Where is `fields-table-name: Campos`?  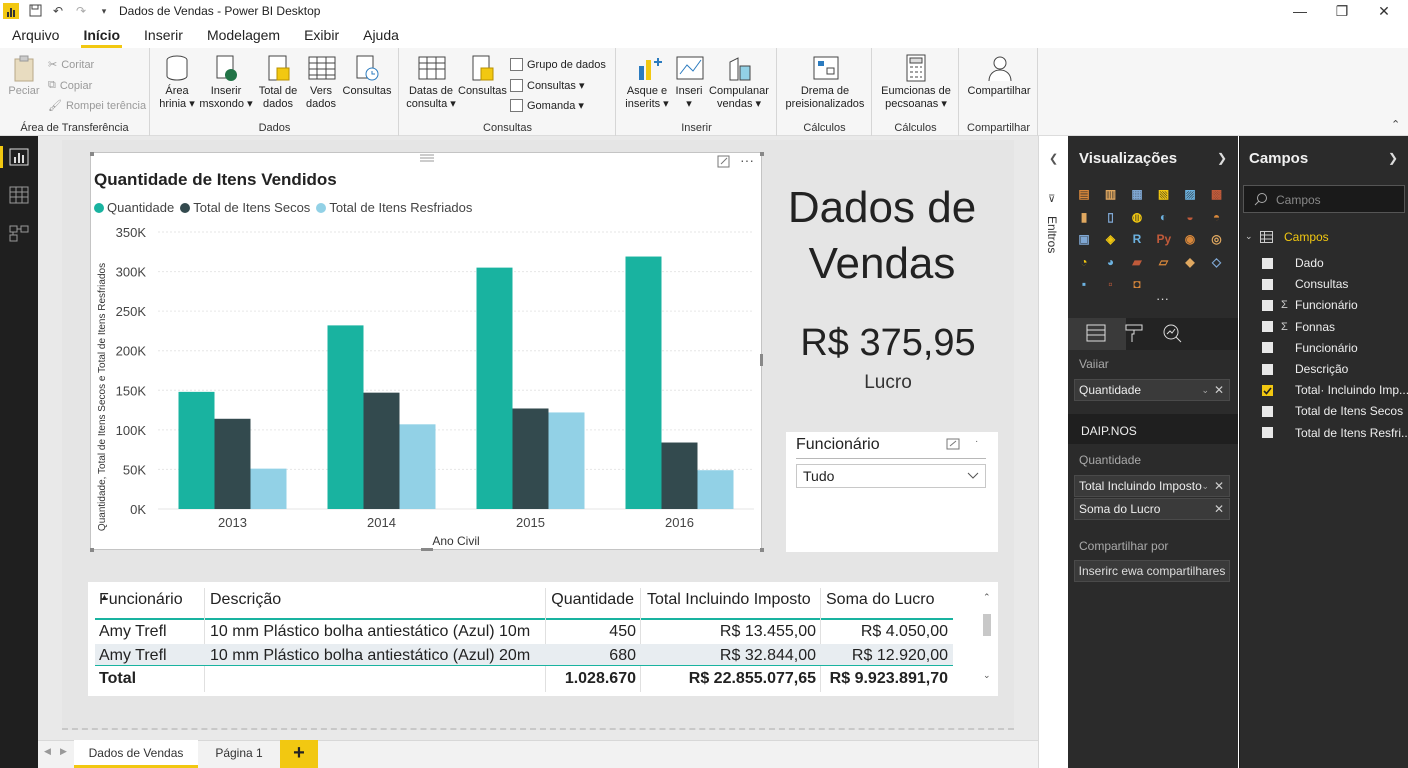 fields-table-name: Campos is located at coordinates (1306, 237).